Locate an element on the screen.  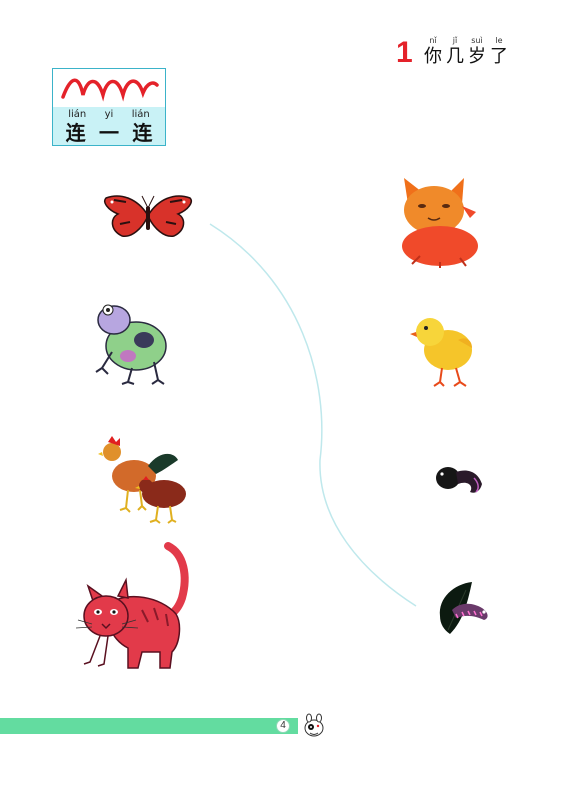
lesson-header: 1 nǐ 你 jǐ 几 suì 岁 le 了 is located at coordinates (471, 56).